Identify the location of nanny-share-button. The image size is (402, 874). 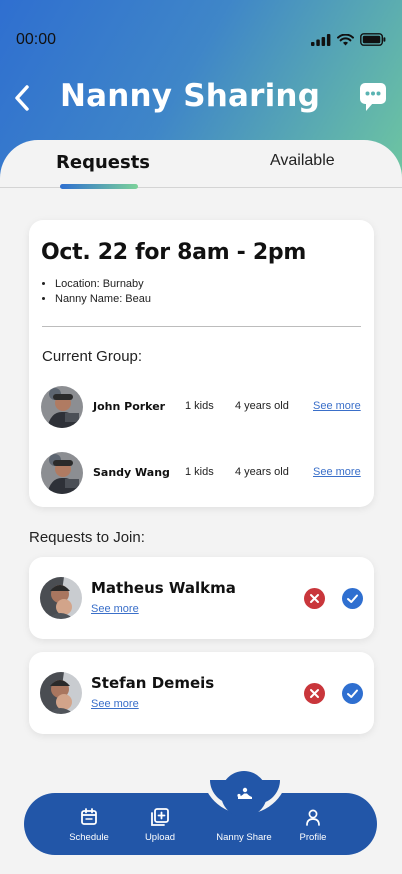
(244, 794).